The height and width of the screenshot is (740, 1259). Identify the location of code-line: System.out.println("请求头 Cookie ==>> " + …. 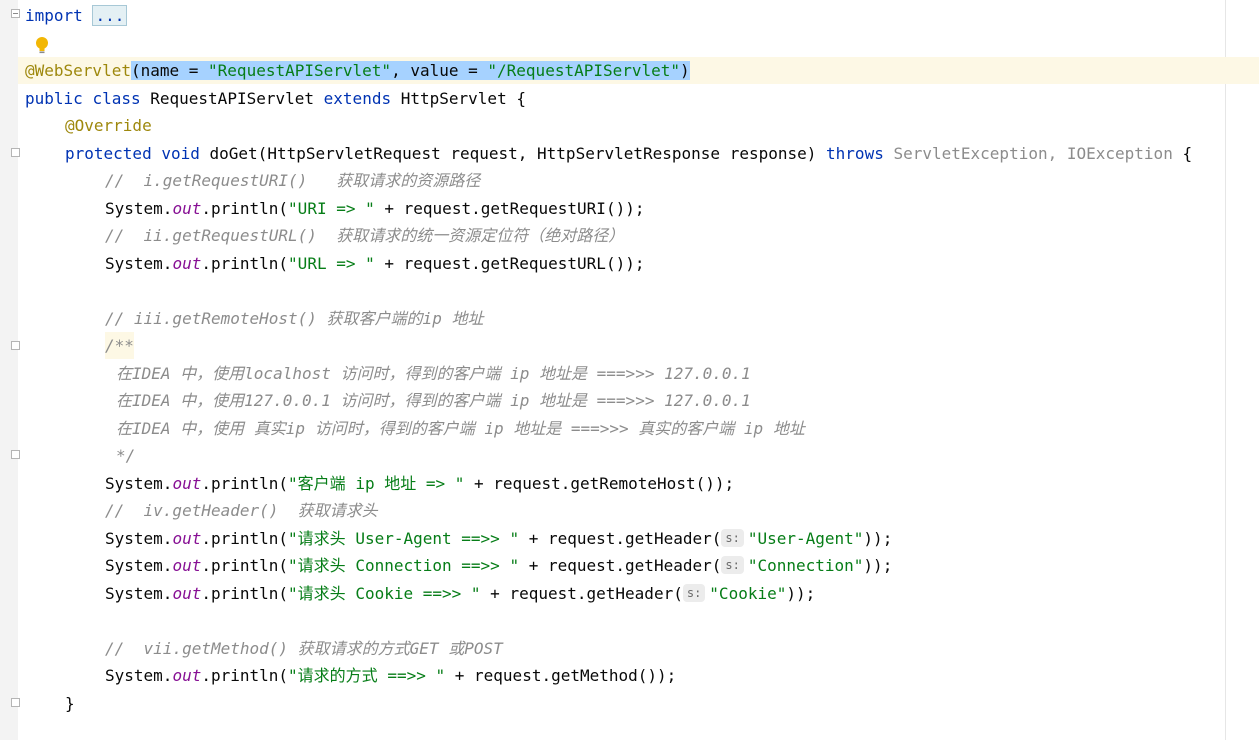
(460, 593).